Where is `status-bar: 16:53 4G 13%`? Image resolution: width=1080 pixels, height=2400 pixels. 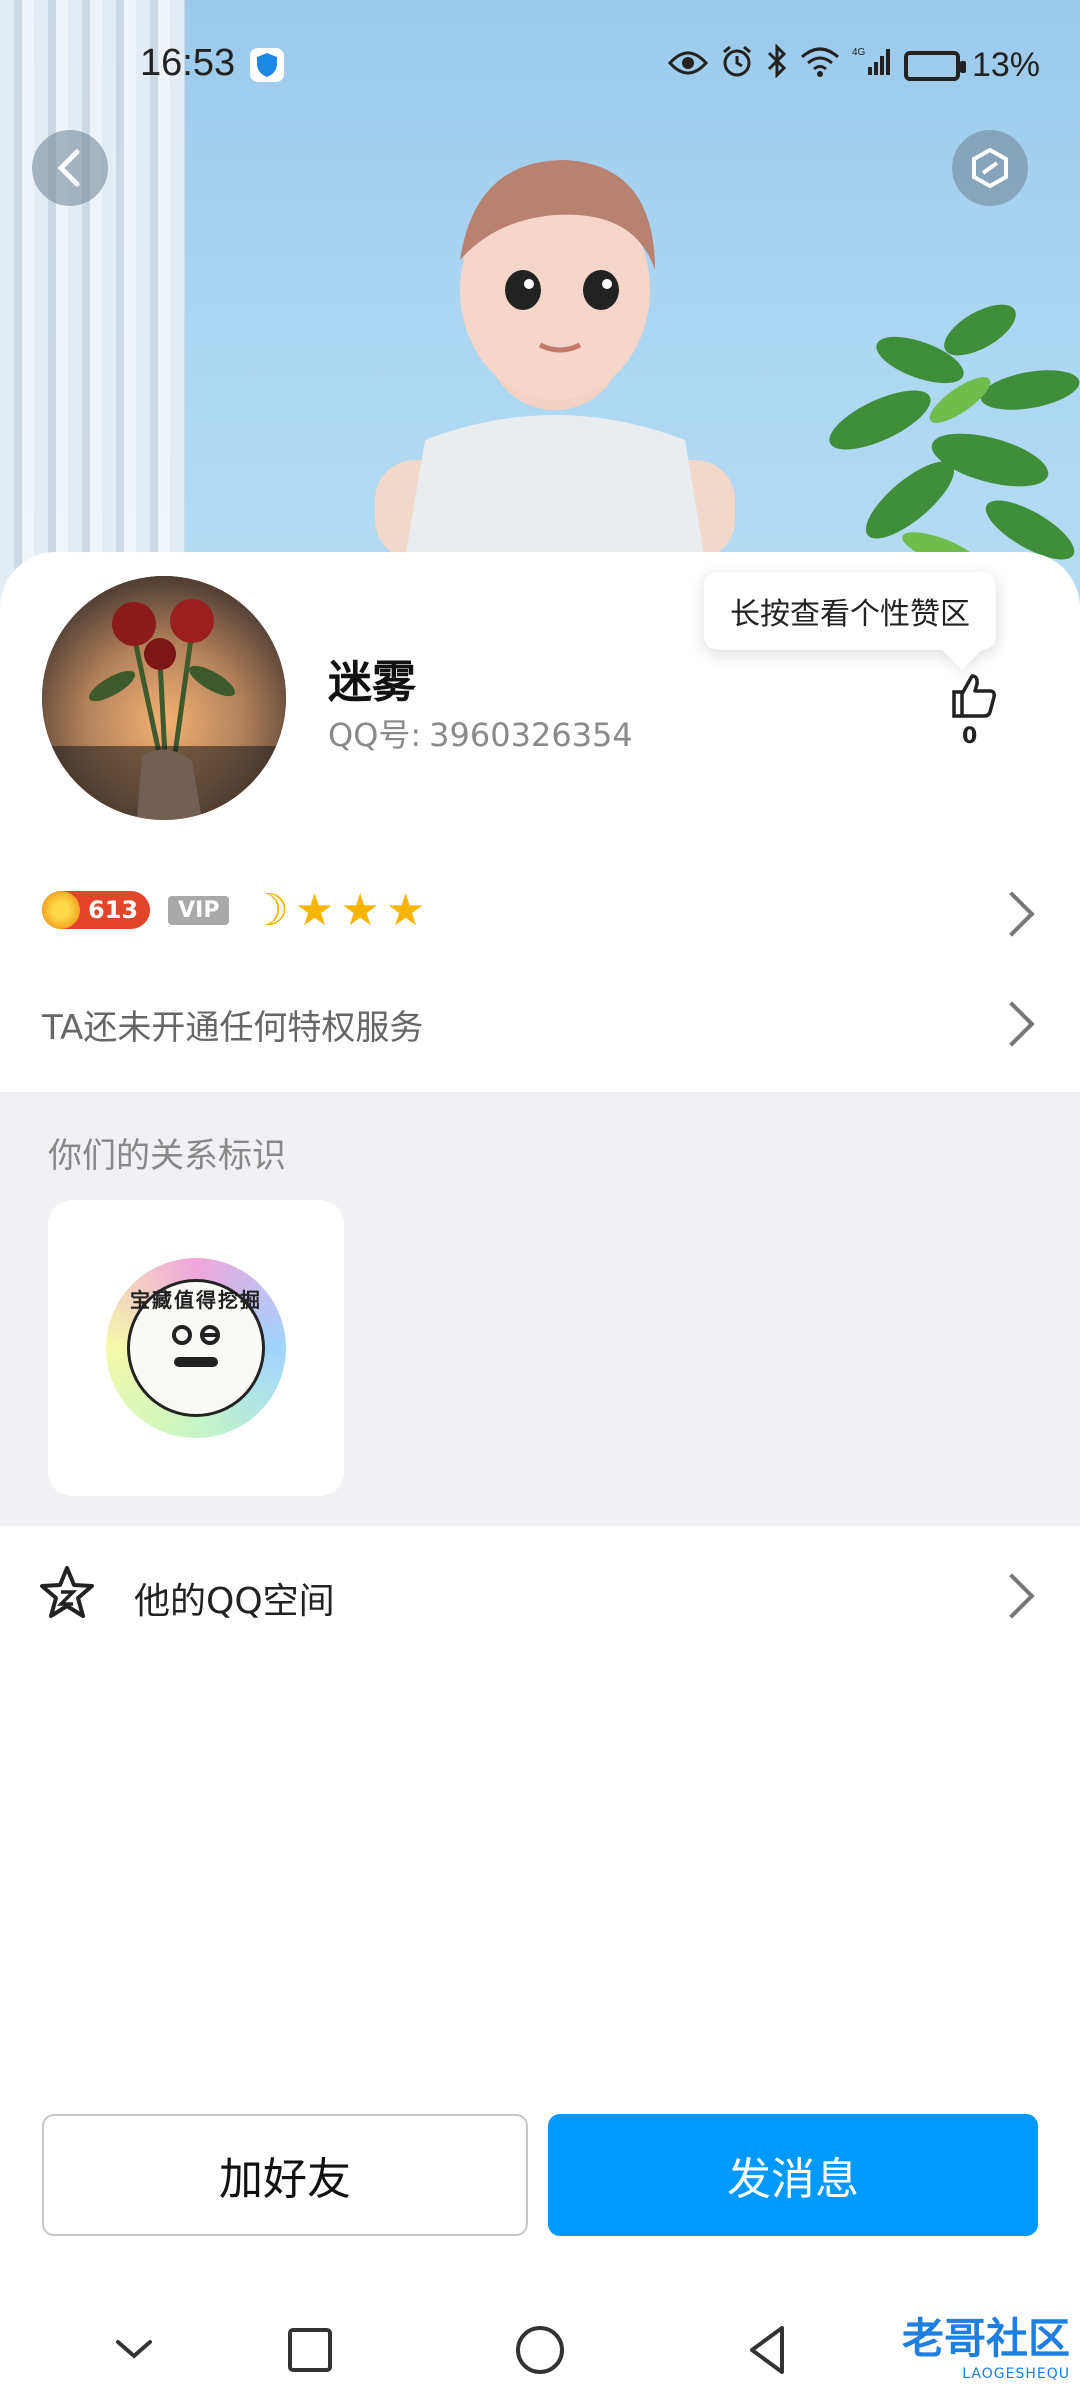 status-bar: 16:53 4G 13% is located at coordinates (540, 65).